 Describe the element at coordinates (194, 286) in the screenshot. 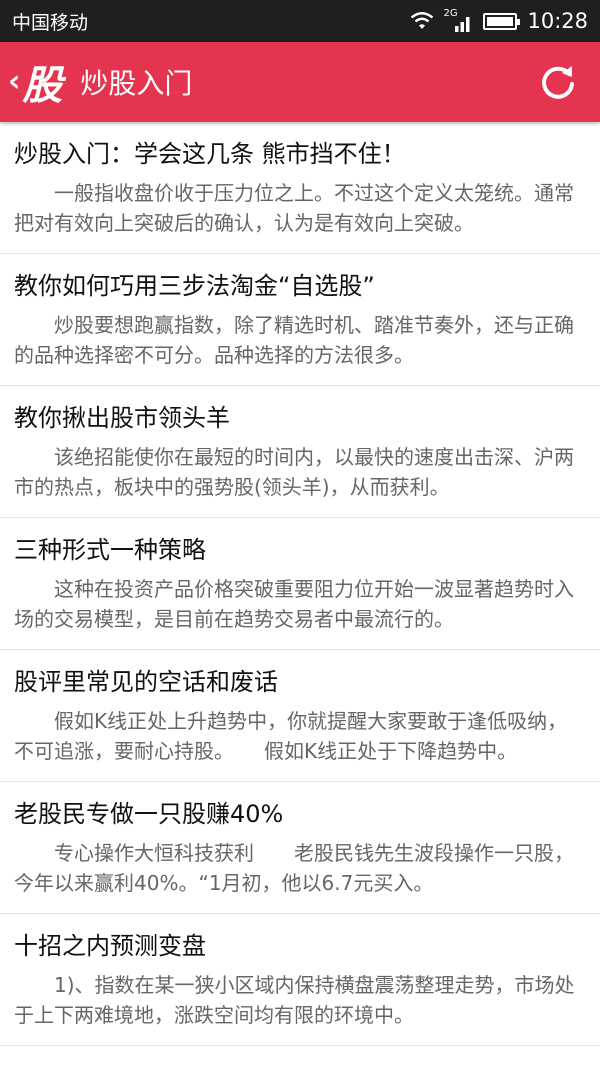

I see `article-title: 教你如何巧用三步法淘金“自选股”` at that location.